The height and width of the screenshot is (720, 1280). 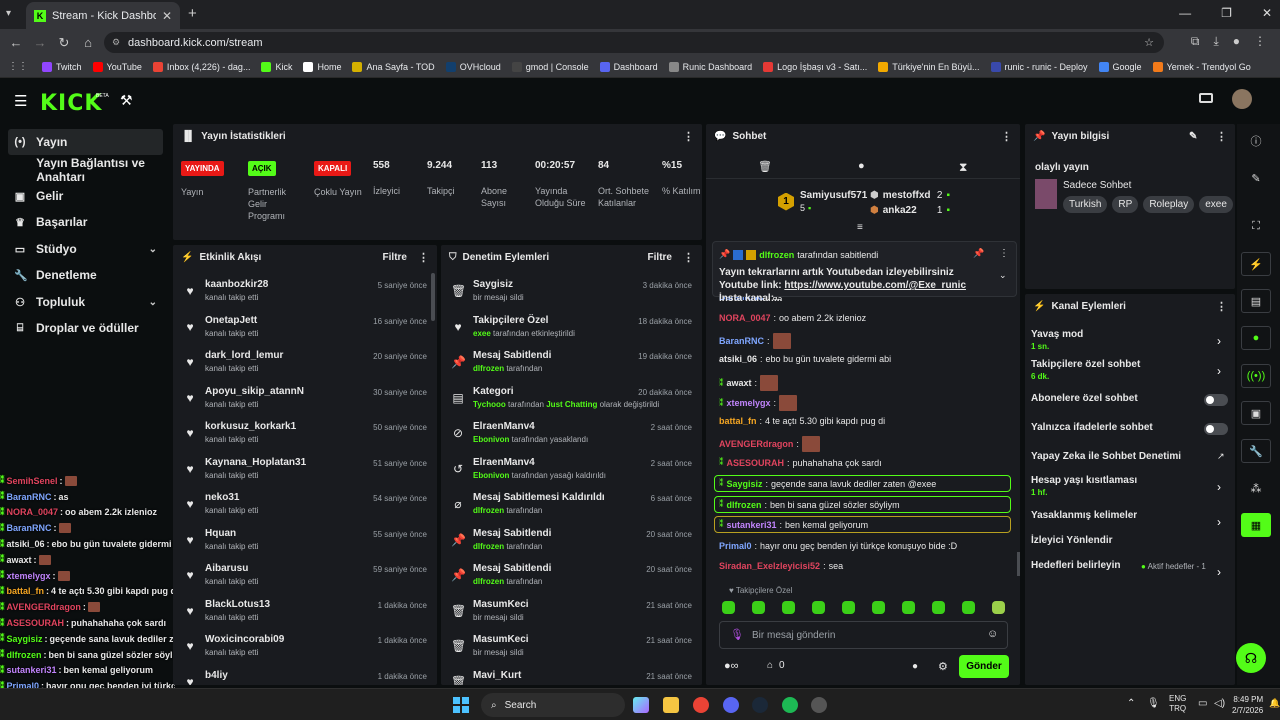 I want to click on restore-icon: ❐, so click(x=1226, y=13).